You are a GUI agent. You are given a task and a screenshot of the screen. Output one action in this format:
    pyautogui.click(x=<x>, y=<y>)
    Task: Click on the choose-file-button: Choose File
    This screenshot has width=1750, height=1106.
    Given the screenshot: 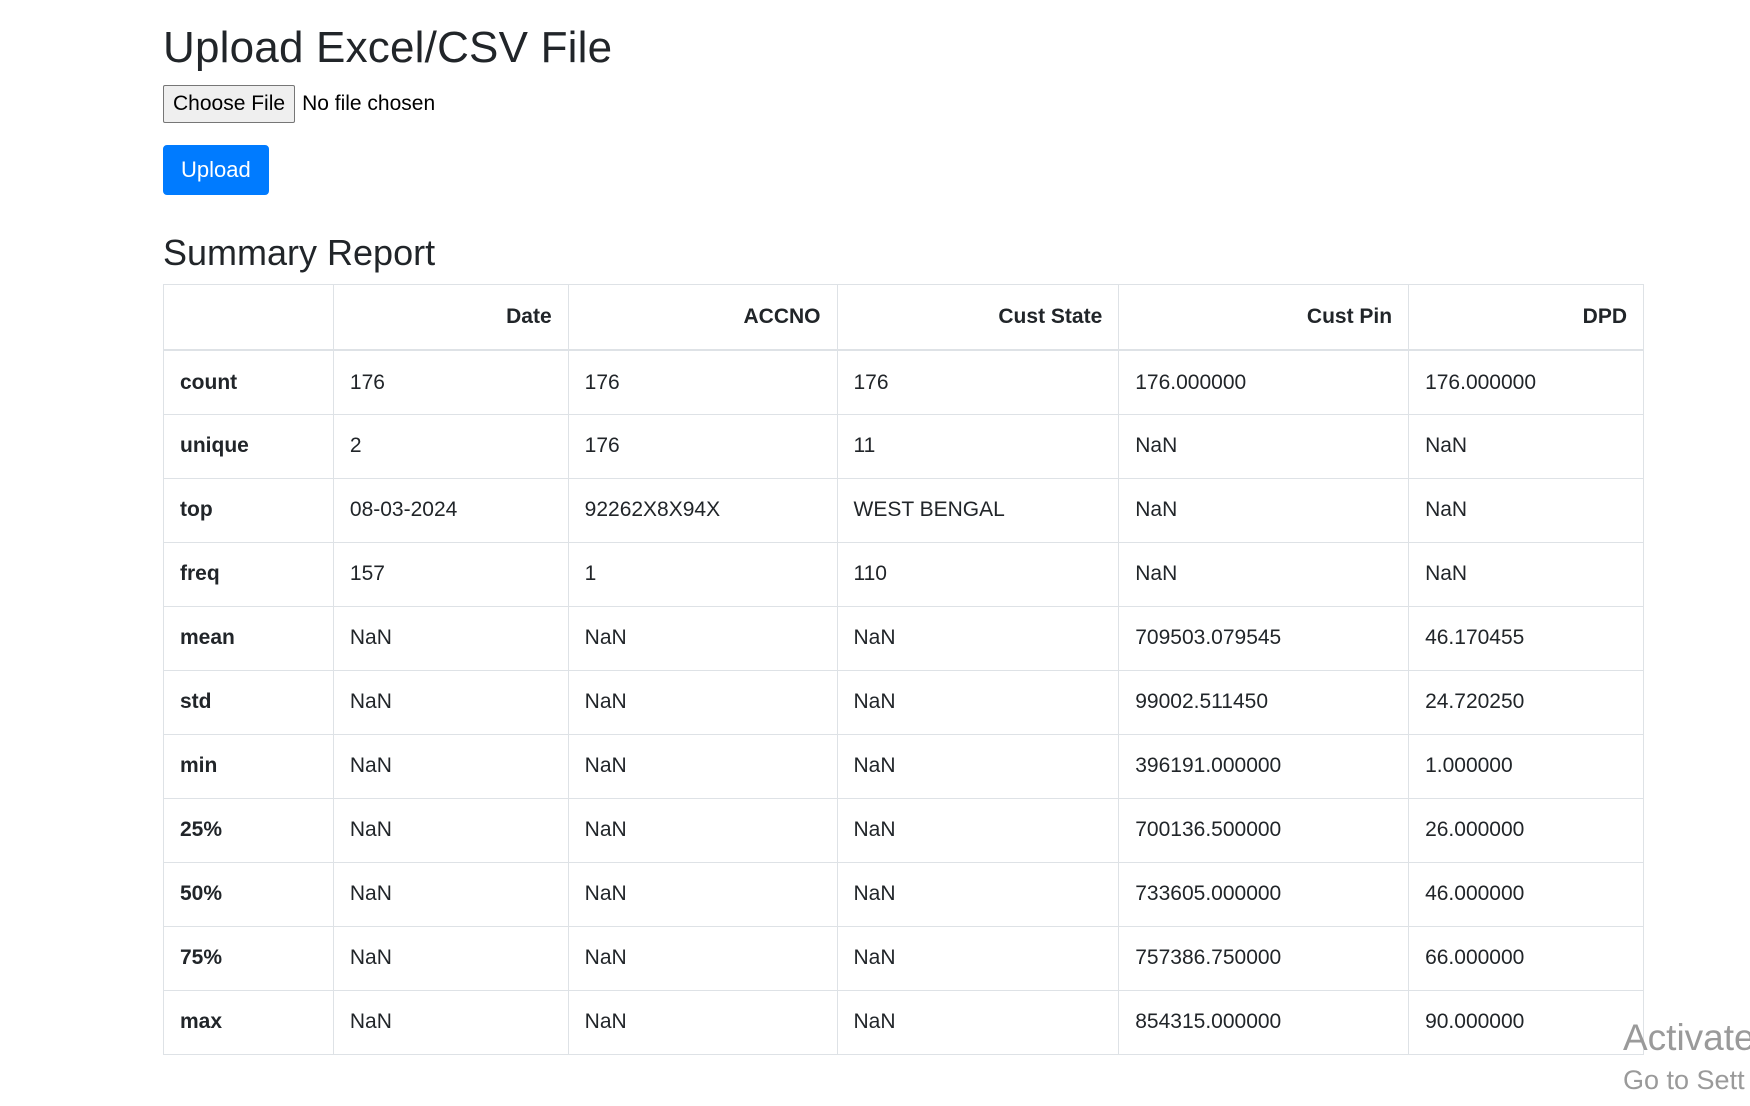 What is the action you would take?
    pyautogui.click(x=229, y=104)
    